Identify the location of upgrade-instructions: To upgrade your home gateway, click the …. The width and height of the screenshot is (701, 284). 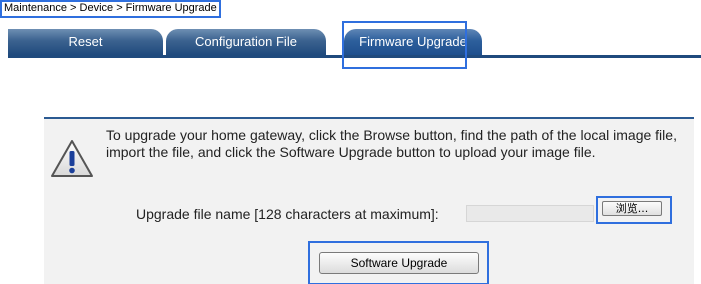
(391, 143).